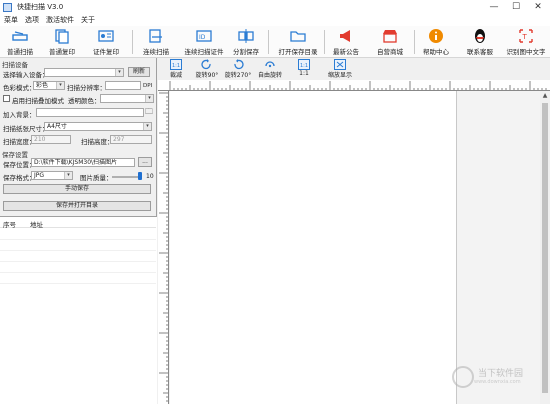 Image resolution: width=550 pixels, height=404 pixels. What do you see at coordinates (90, 112) in the screenshot?
I see `background-path-field` at bounding box center [90, 112].